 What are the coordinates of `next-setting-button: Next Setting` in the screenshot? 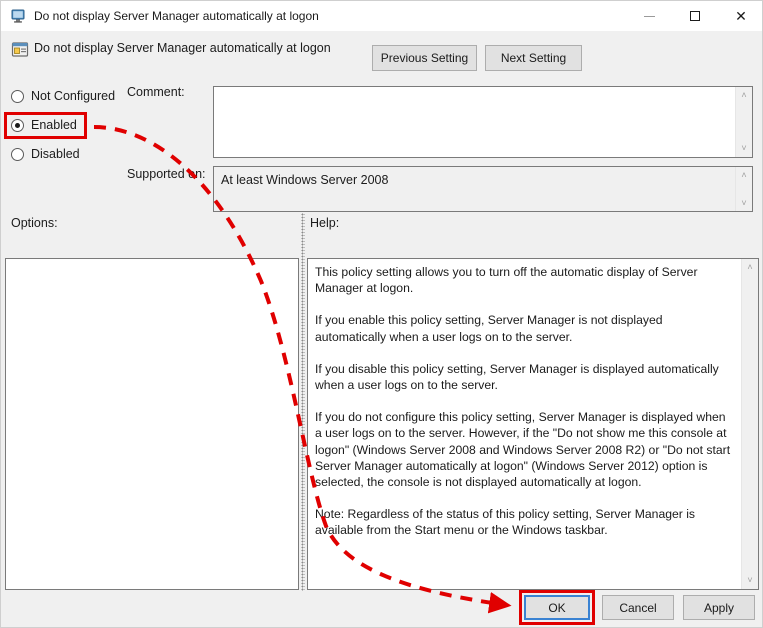 It's located at (533, 58).